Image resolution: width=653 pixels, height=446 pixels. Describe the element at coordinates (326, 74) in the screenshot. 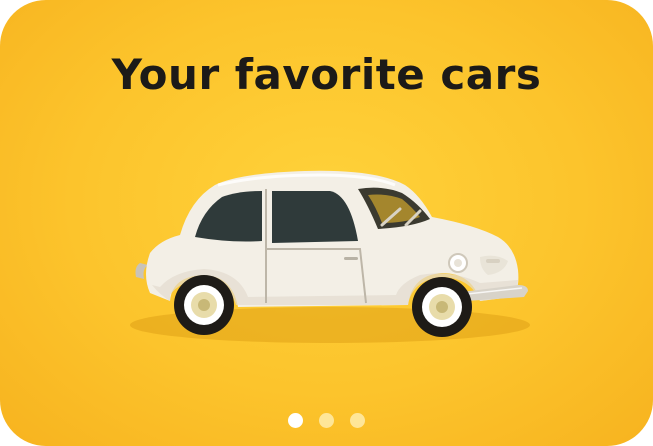

I see `carousel-title: Your favorite cars` at that location.